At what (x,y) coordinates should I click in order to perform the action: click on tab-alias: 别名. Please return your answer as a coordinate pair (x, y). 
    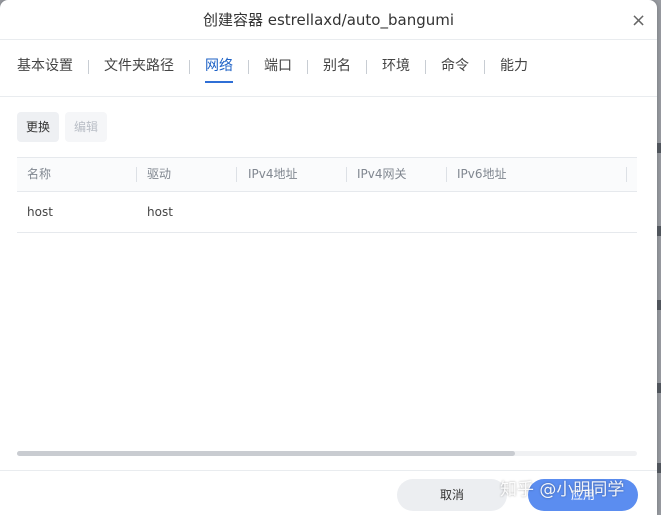
    Looking at the image, I should click on (337, 67).